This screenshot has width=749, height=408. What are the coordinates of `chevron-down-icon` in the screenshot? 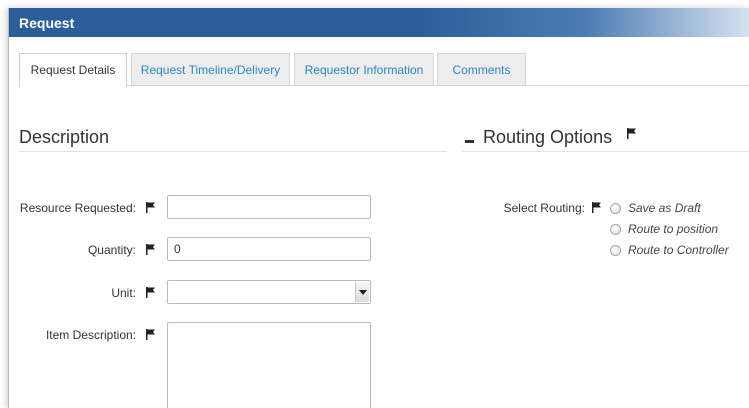 It's located at (362, 292).